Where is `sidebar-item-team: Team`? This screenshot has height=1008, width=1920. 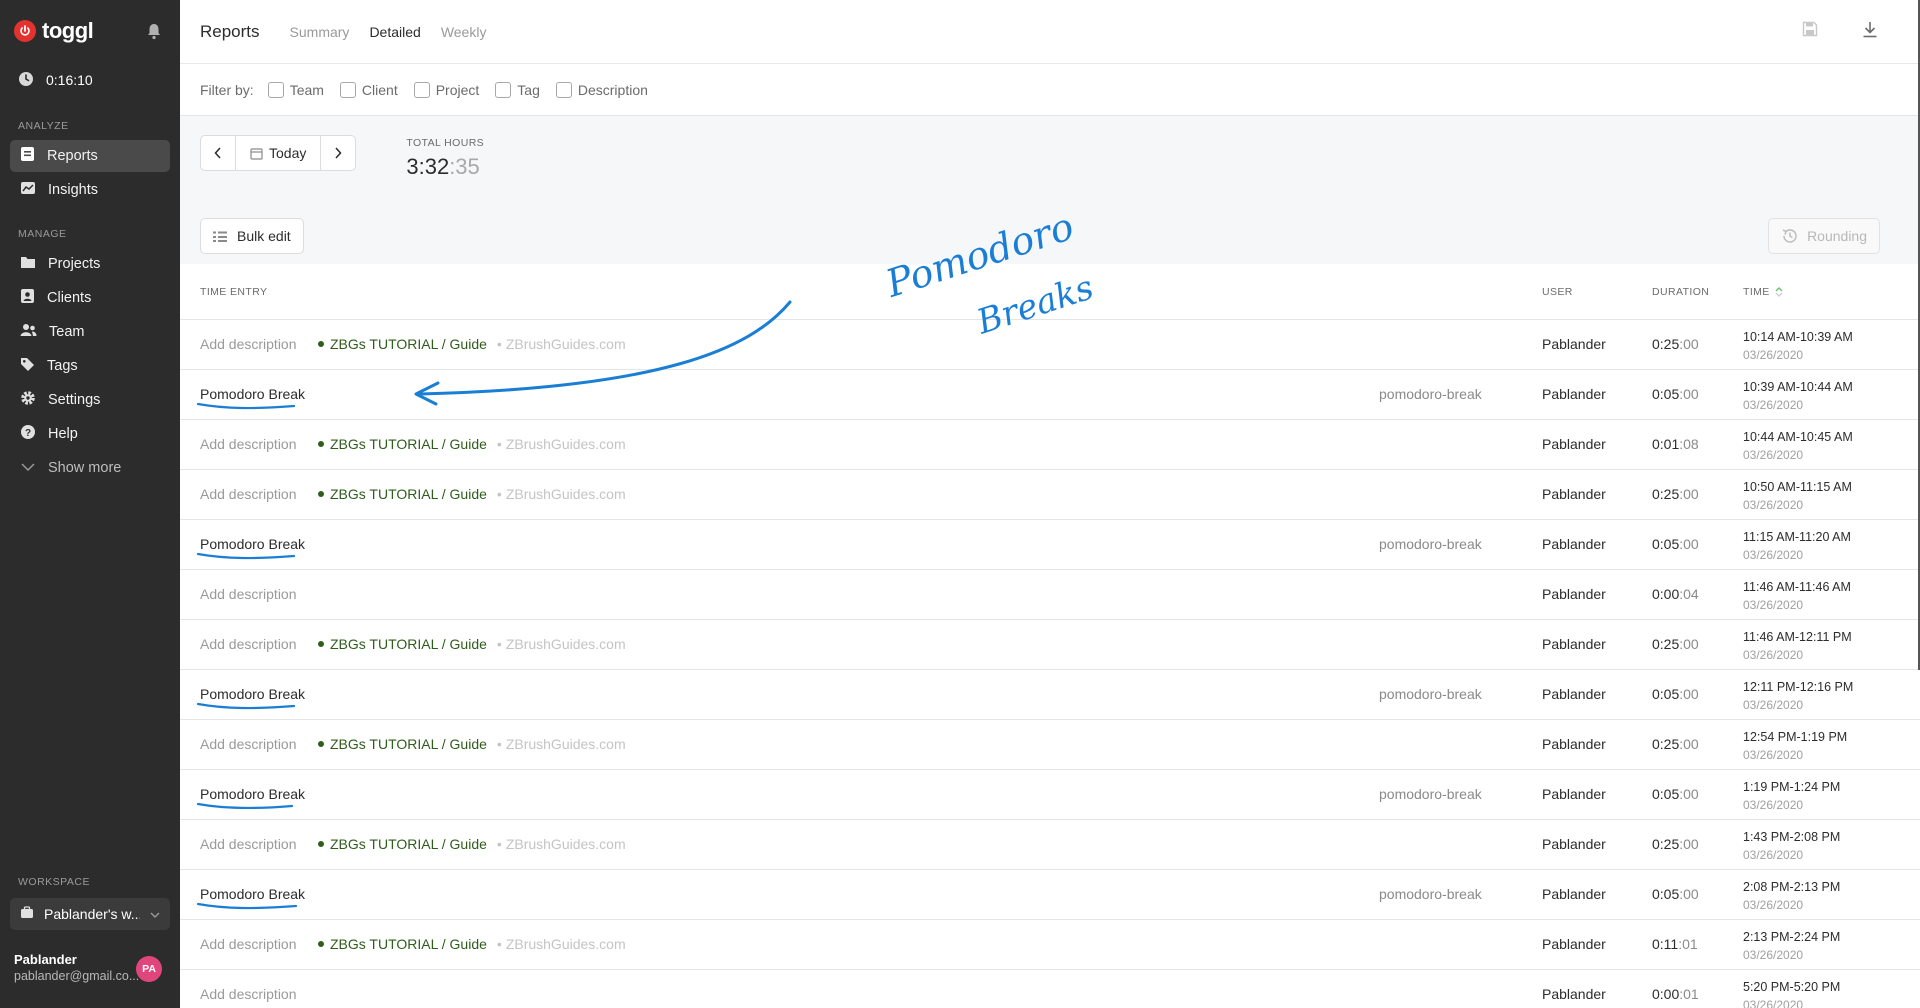 sidebar-item-team: Team is located at coordinates (90, 332).